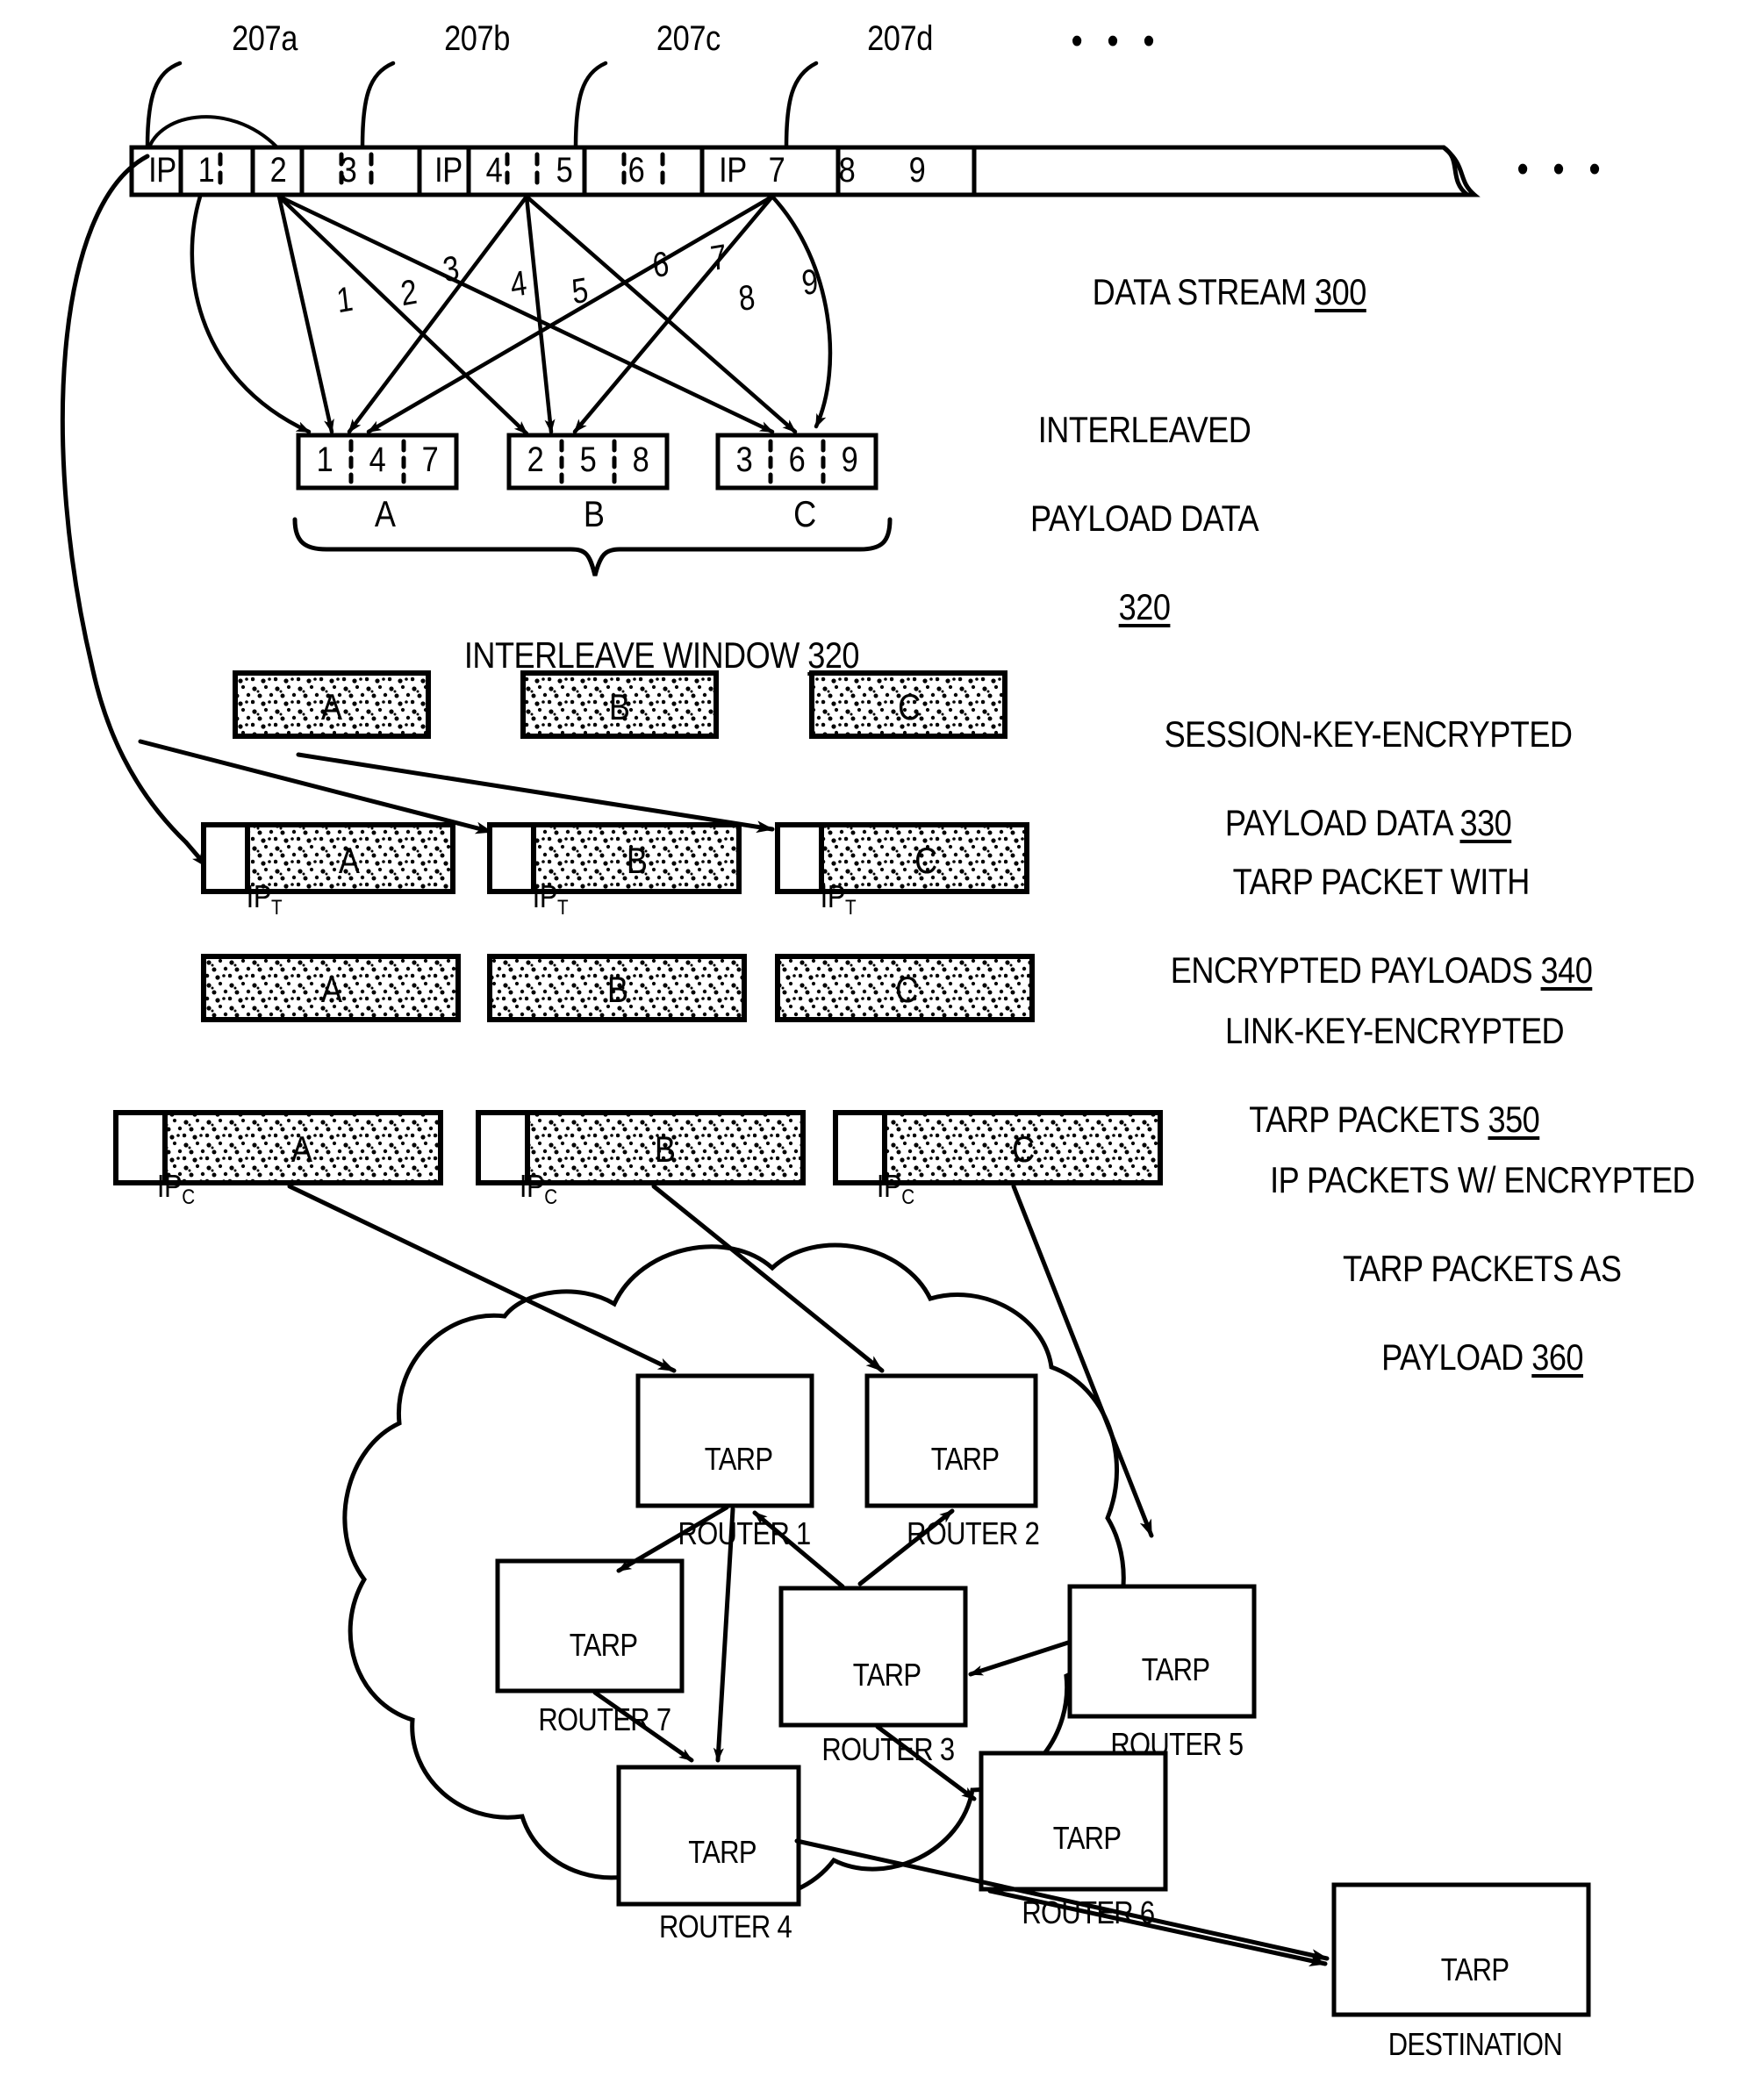  Describe the element at coordinates (1087, 1838) in the screenshot. I see `node-r6-line1: TARP` at that location.